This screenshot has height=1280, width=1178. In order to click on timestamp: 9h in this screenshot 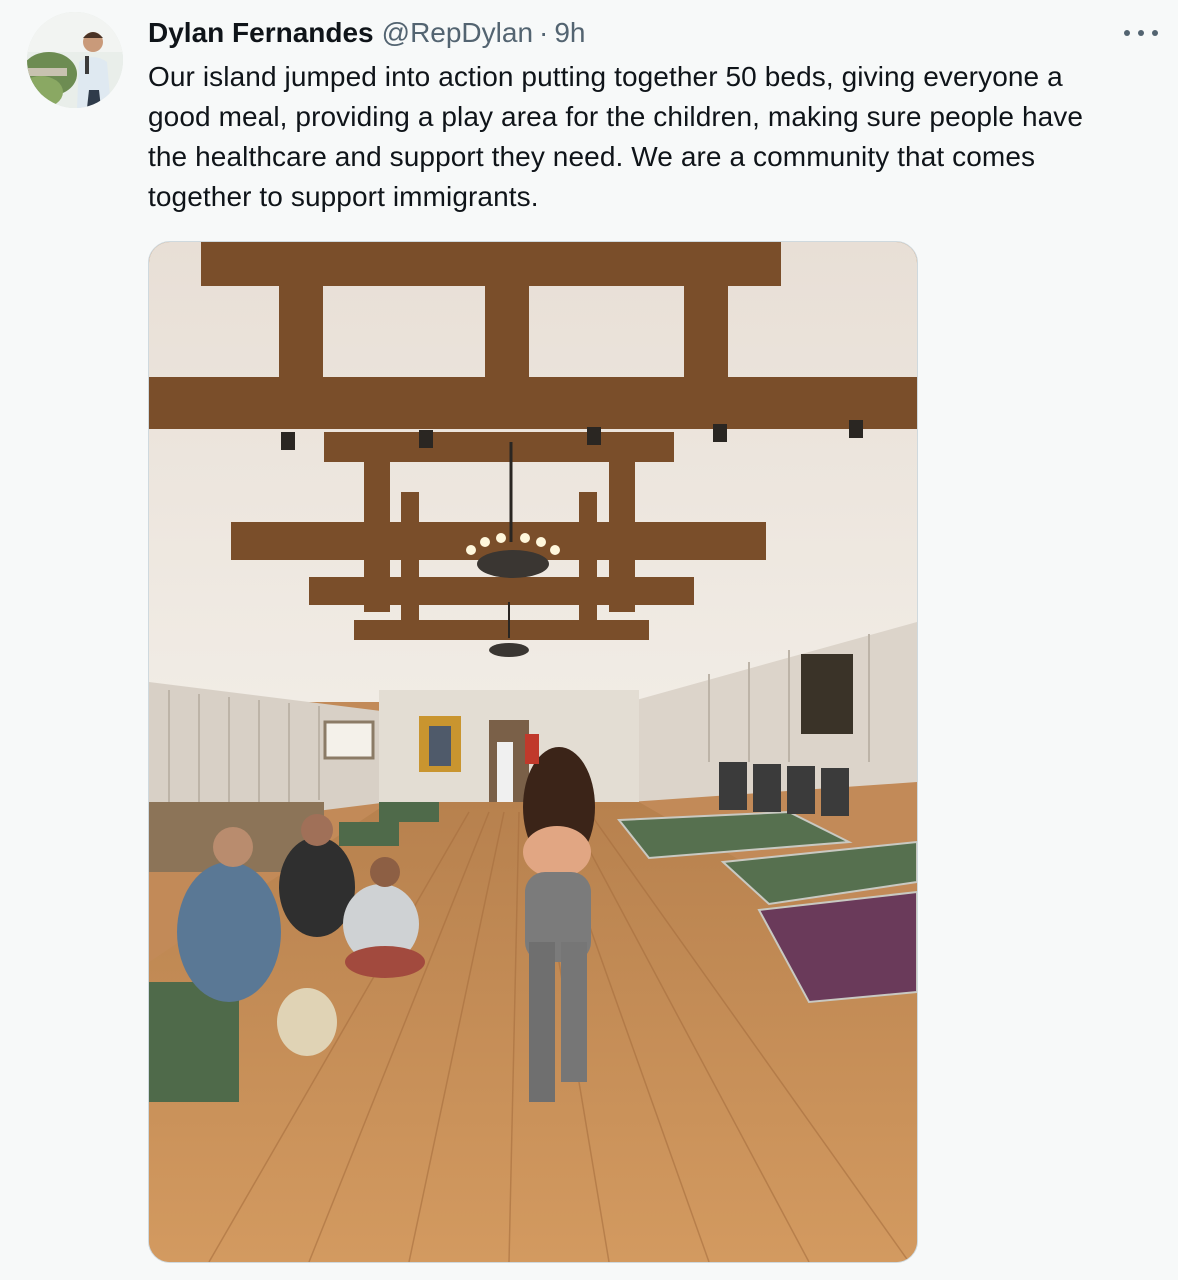, I will do `click(569, 33)`.